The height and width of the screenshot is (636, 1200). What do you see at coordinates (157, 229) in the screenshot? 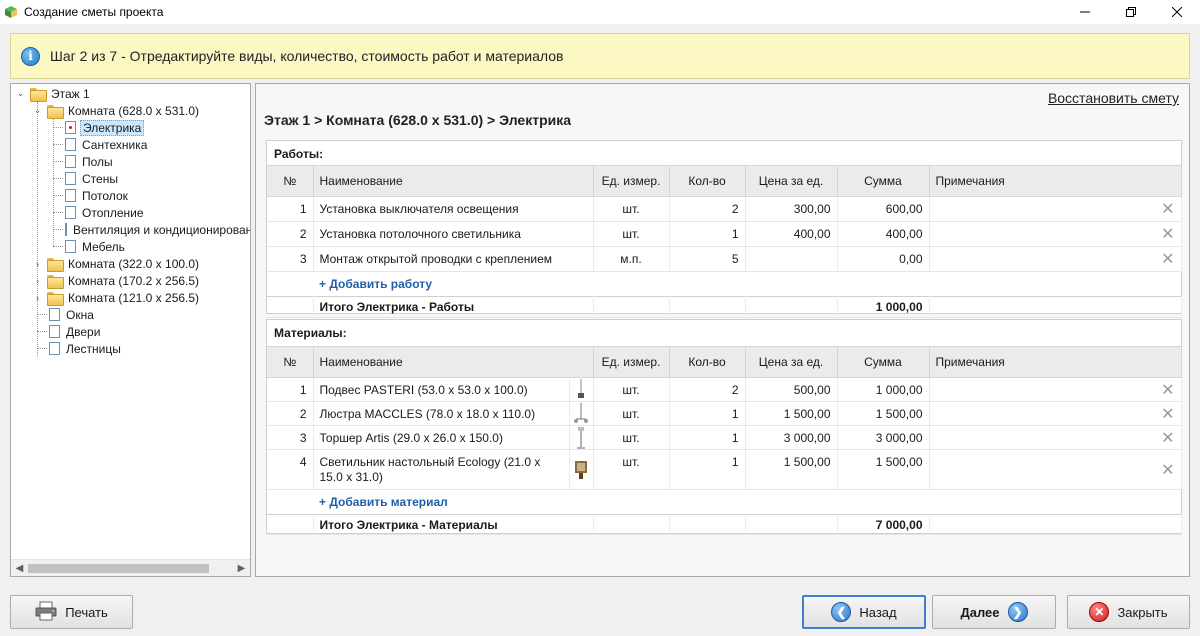
I see `tree-item-ventilation: Вентиляция и кондиционирование` at bounding box center [157, 229].